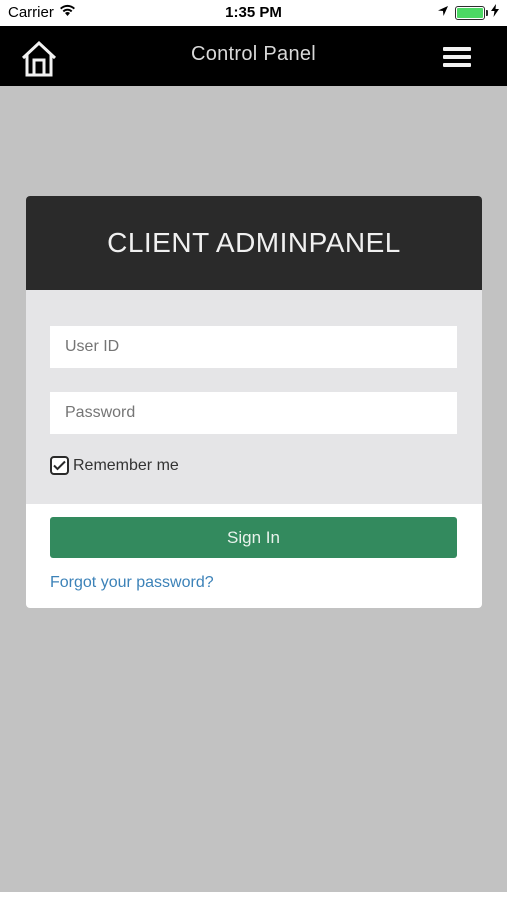 This screenshot has height=900, width=507. I want to click on login-card-footer: Sign In Forgot your password?, so click(254, 548).